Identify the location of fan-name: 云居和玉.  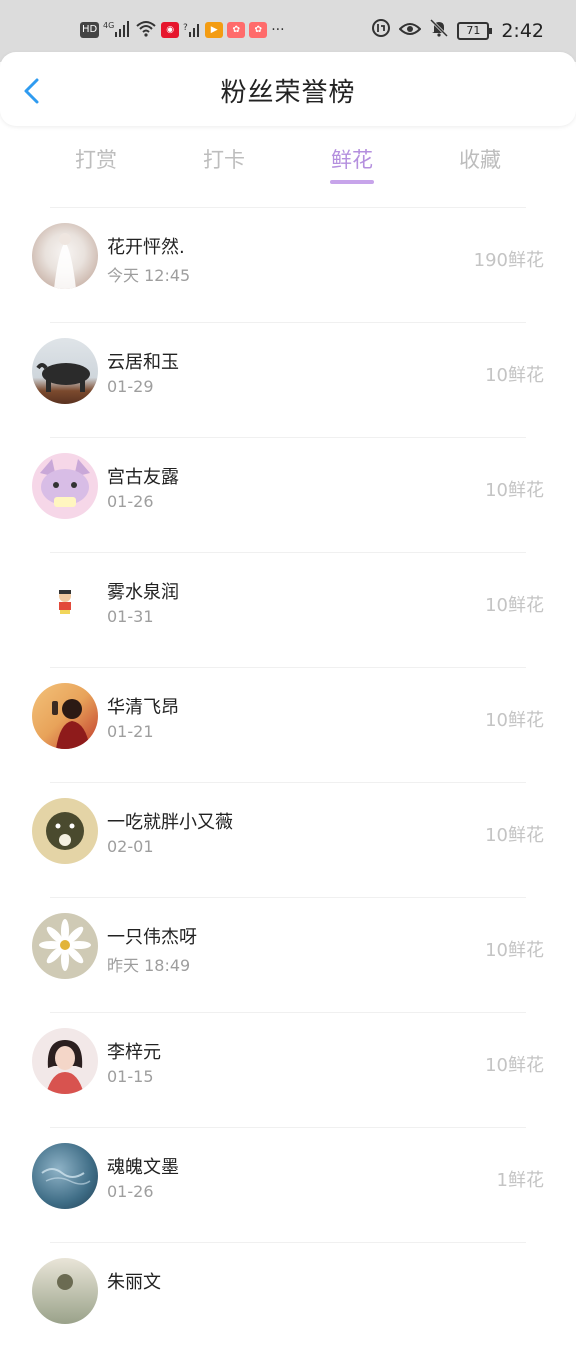
(143, 362).